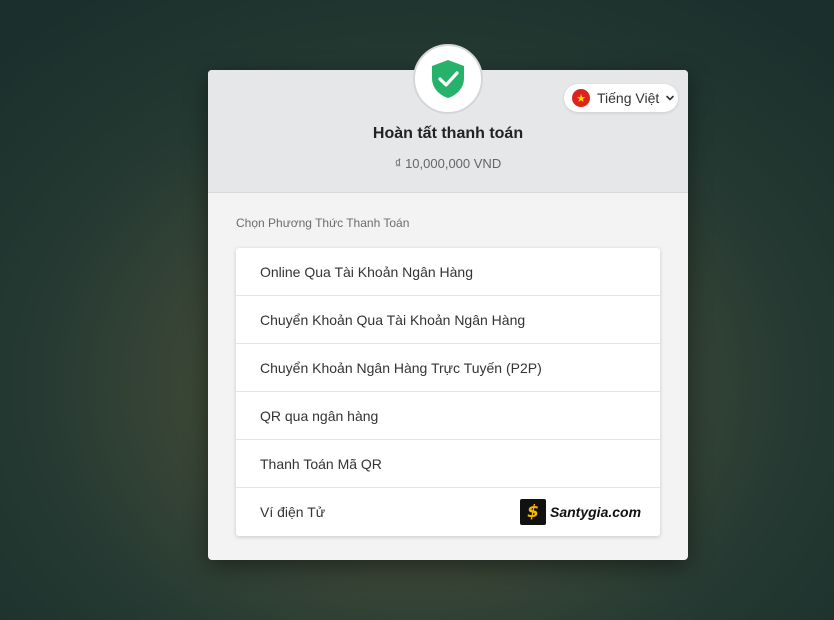  I want to click on payment-method-qr-code: Thanh Toán Mã QR, so click(448, 464).